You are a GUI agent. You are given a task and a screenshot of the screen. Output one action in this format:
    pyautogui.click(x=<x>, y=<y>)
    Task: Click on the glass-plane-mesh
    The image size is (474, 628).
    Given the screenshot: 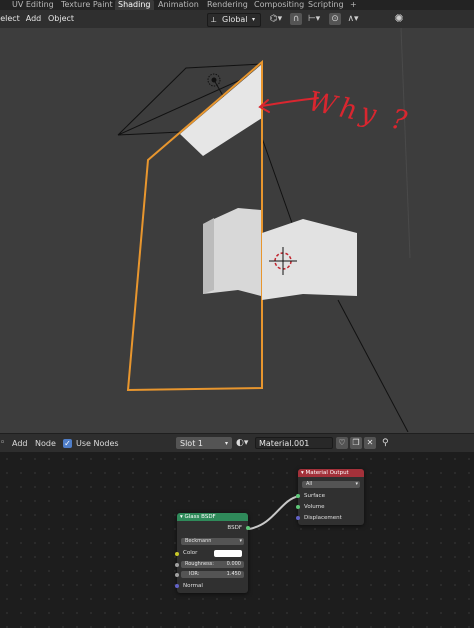 What is the action you would take?
    pyautogui.click(x=221, y=110)
    